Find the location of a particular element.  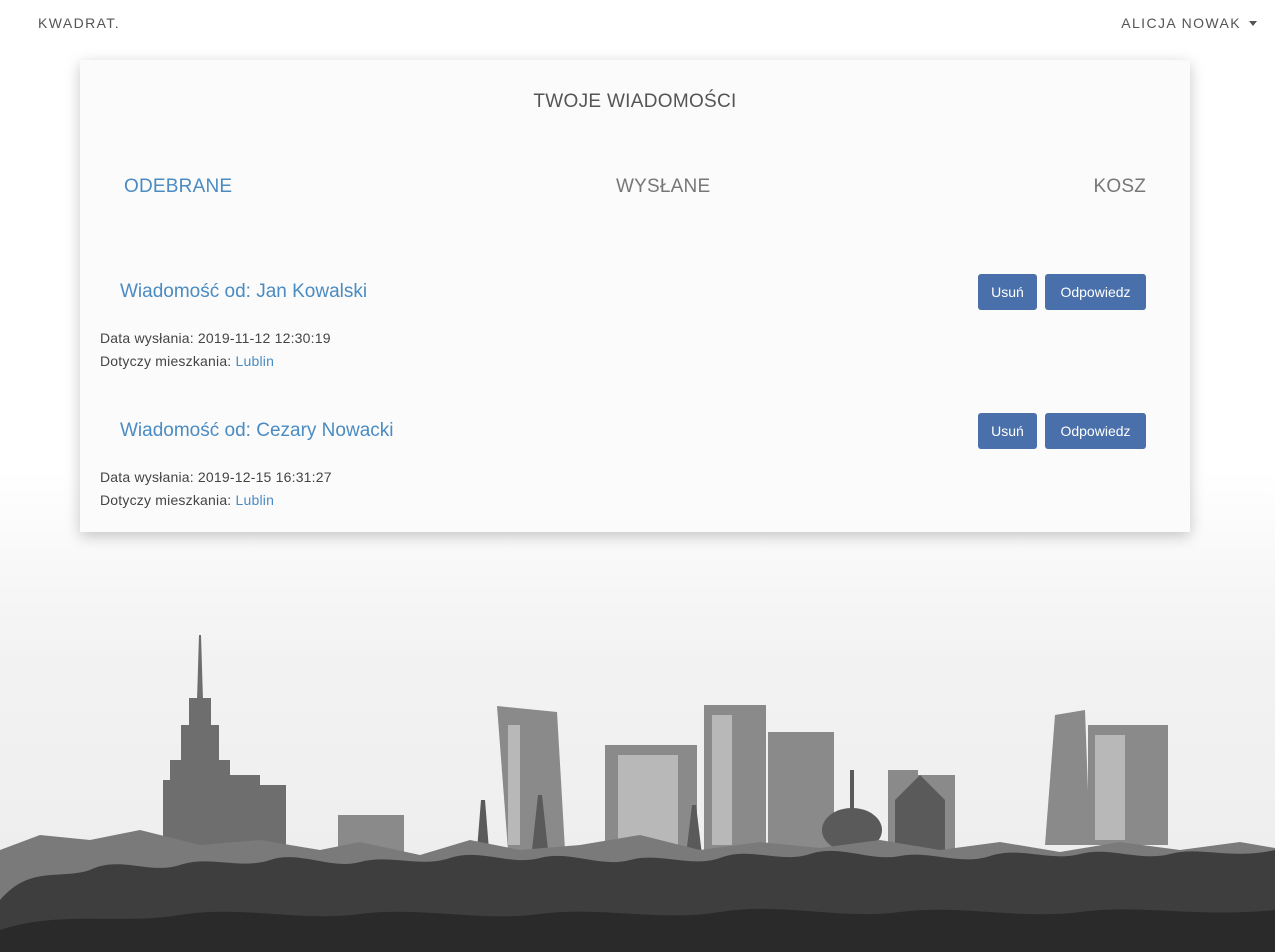

tab-sent: WYSŁANE is located at coordinates (663, 187).